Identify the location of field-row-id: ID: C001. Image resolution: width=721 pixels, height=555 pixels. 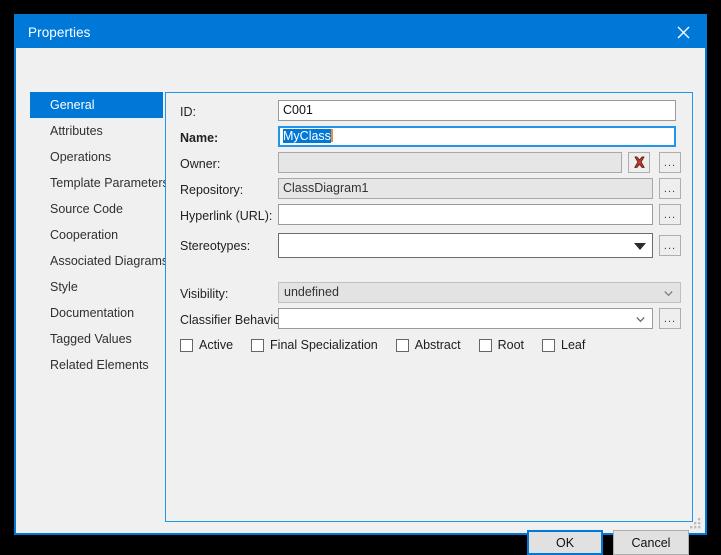
(429, 112).